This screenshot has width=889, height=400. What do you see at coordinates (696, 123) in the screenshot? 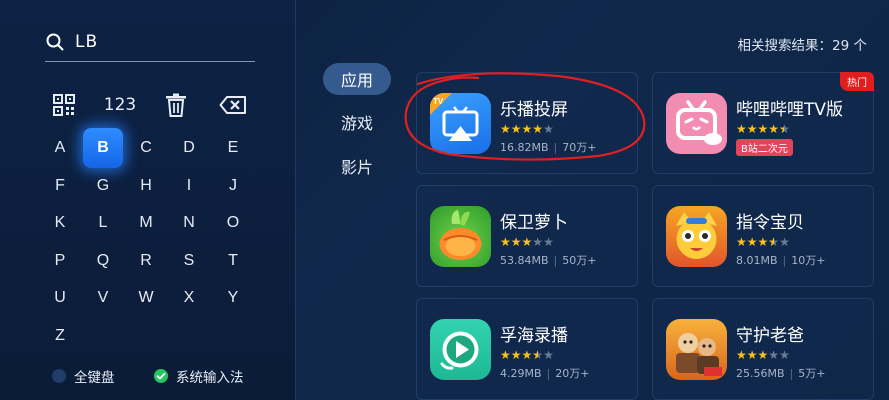
I see `bilibili-tv-icon` at bounding box center [696, 123].